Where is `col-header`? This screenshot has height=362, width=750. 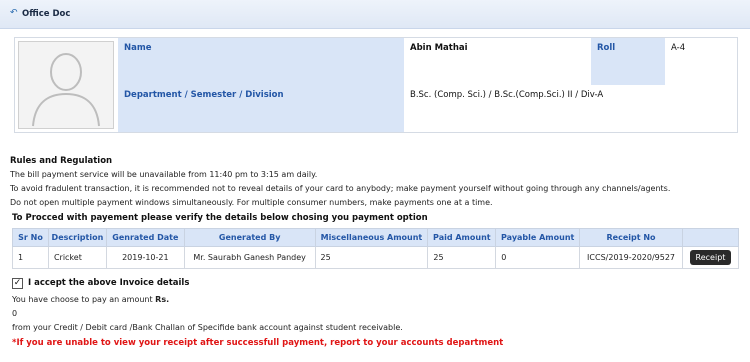
col-header is located at coordinates (710, 237).